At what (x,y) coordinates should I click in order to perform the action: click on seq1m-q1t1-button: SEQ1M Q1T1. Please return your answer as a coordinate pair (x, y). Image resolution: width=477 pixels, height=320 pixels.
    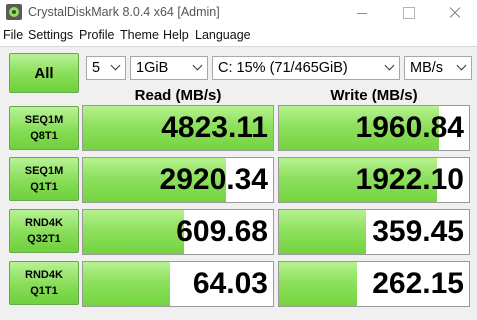
    Looking at the image, I should click on (44, 179).